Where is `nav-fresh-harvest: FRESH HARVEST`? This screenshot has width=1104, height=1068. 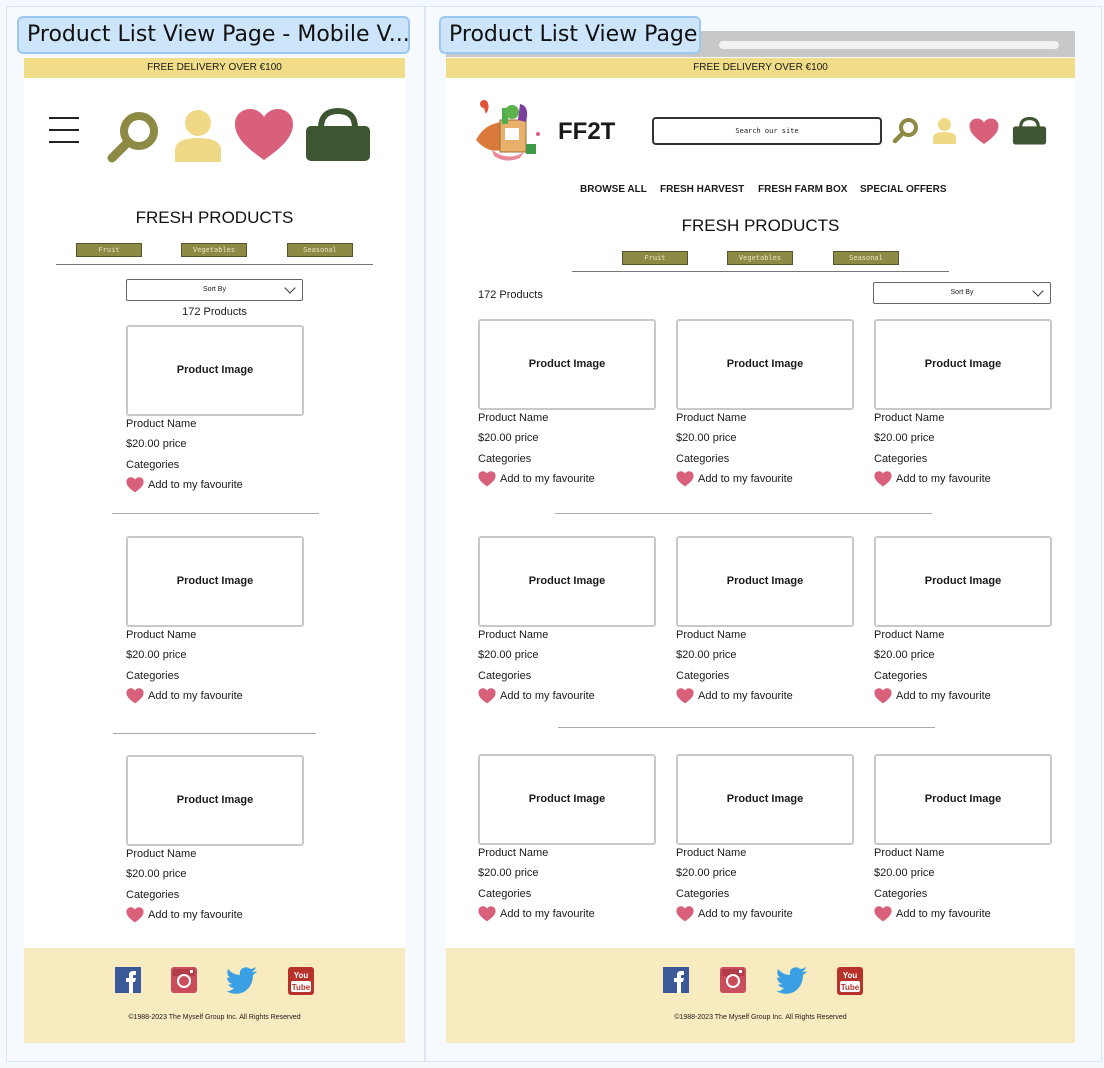 nav-fresh-harvest: FRESH HARVEST is located at coordinates (702, 189).